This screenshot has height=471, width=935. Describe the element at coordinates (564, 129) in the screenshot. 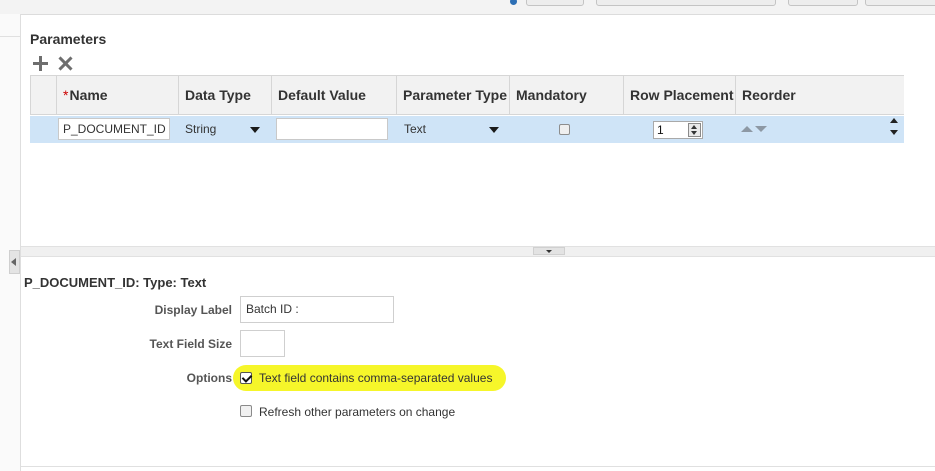

I see `mandatory-checkbox` at that location.